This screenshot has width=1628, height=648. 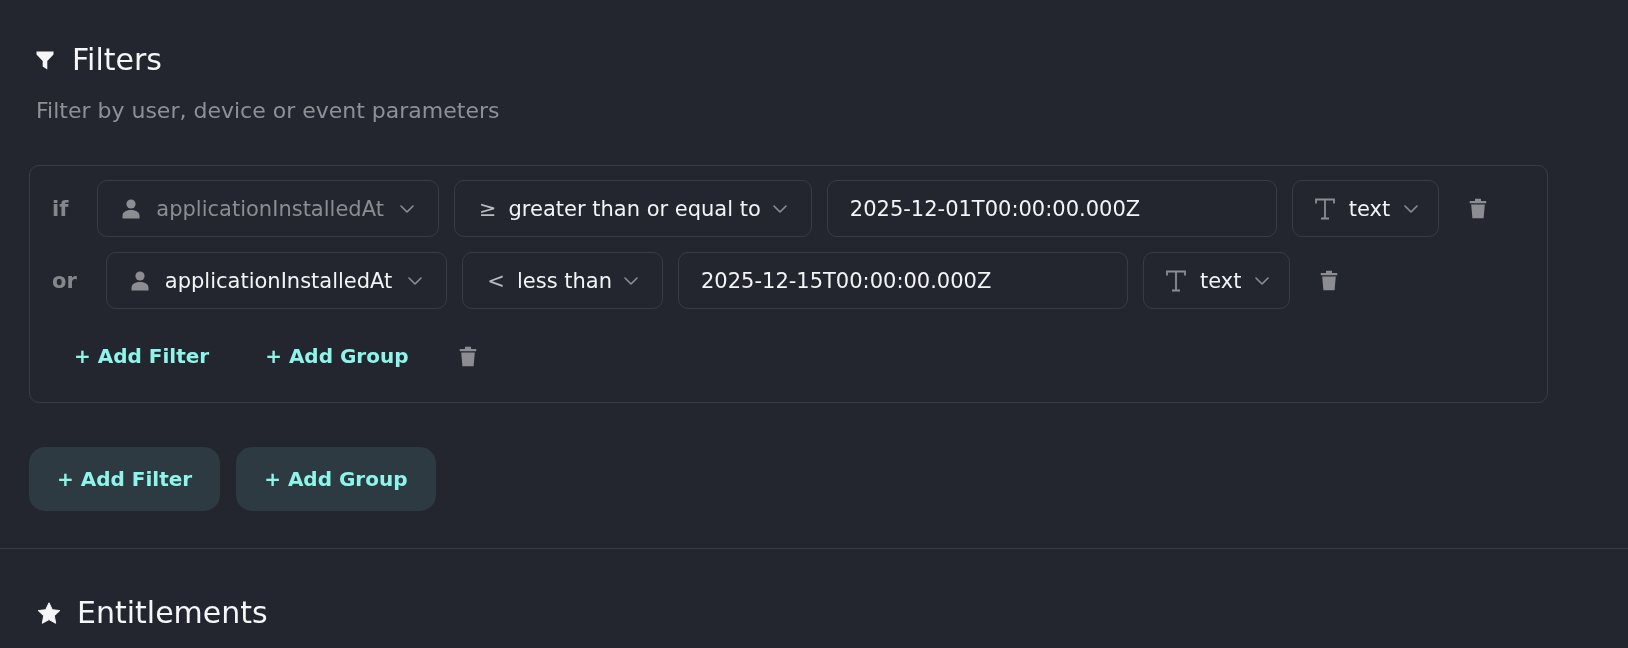 I want to click on section-title: Filters, so click(x=117, y=60).